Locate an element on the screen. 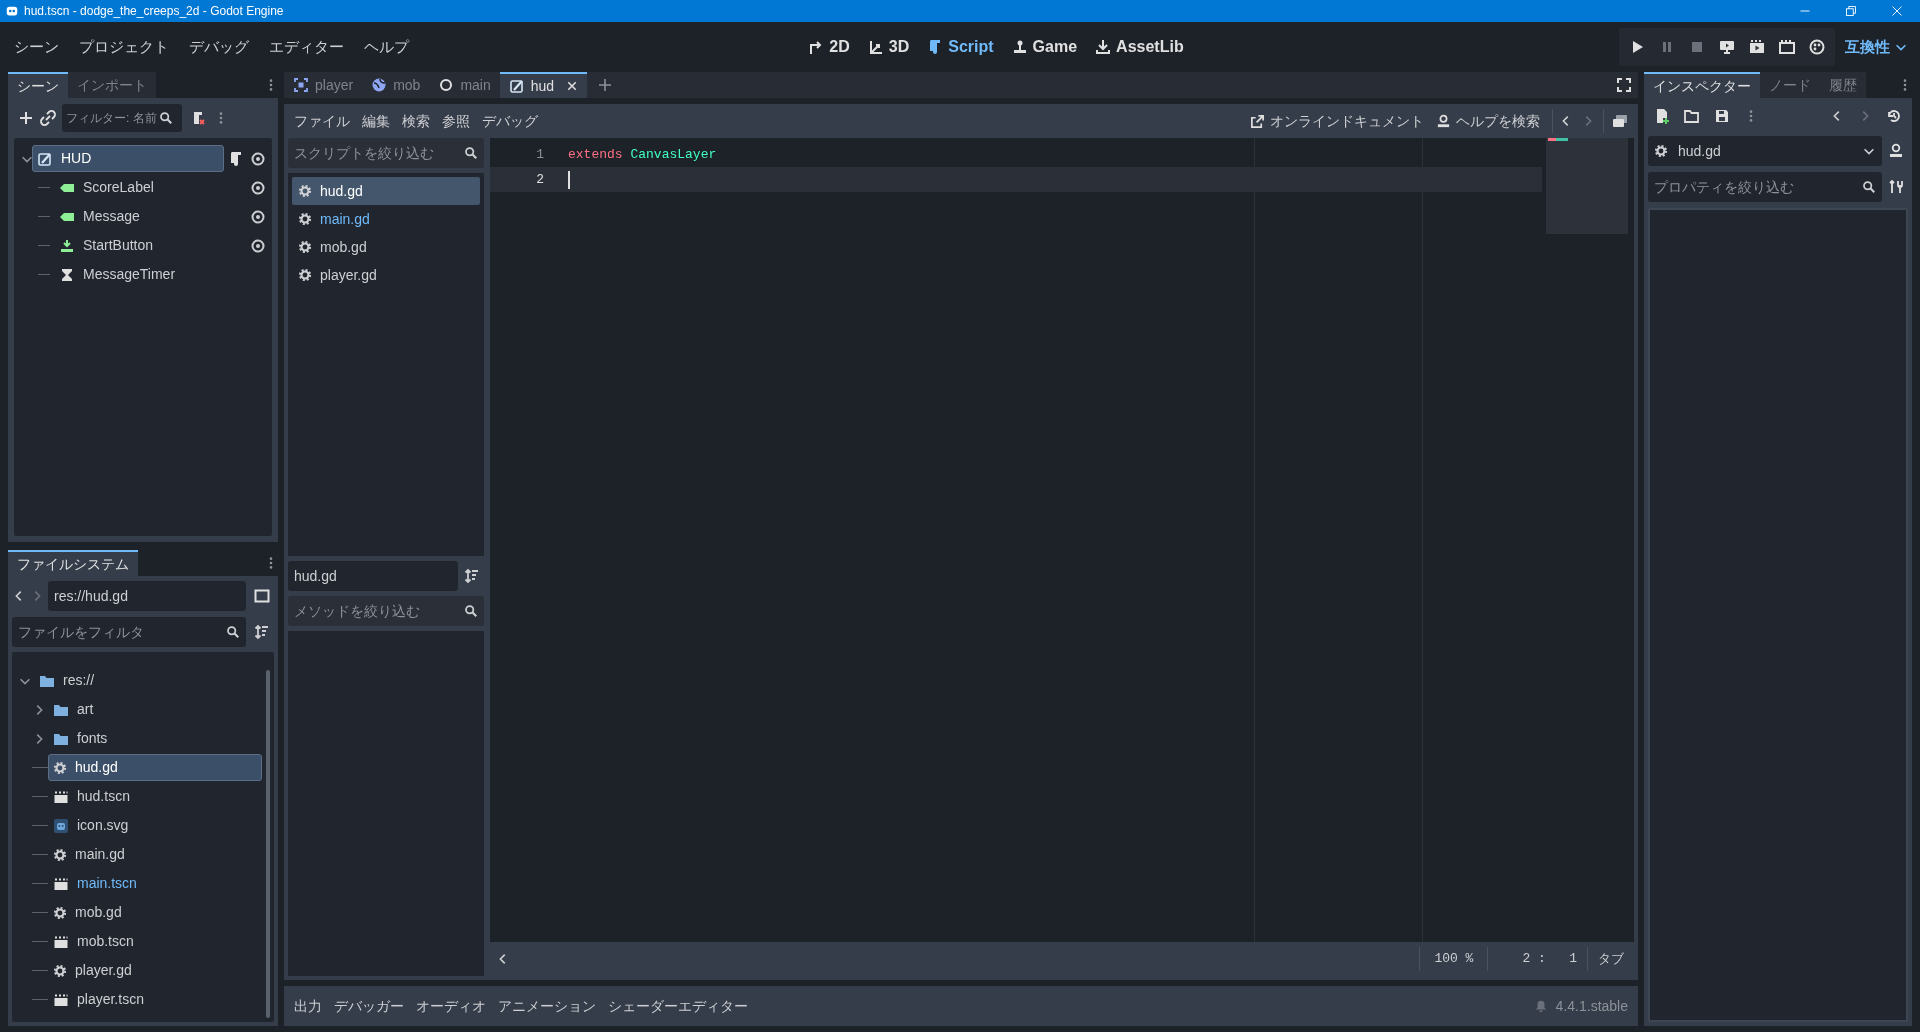 The image size is (1920, 1032). text-caret is located at coordinates (569, 179).